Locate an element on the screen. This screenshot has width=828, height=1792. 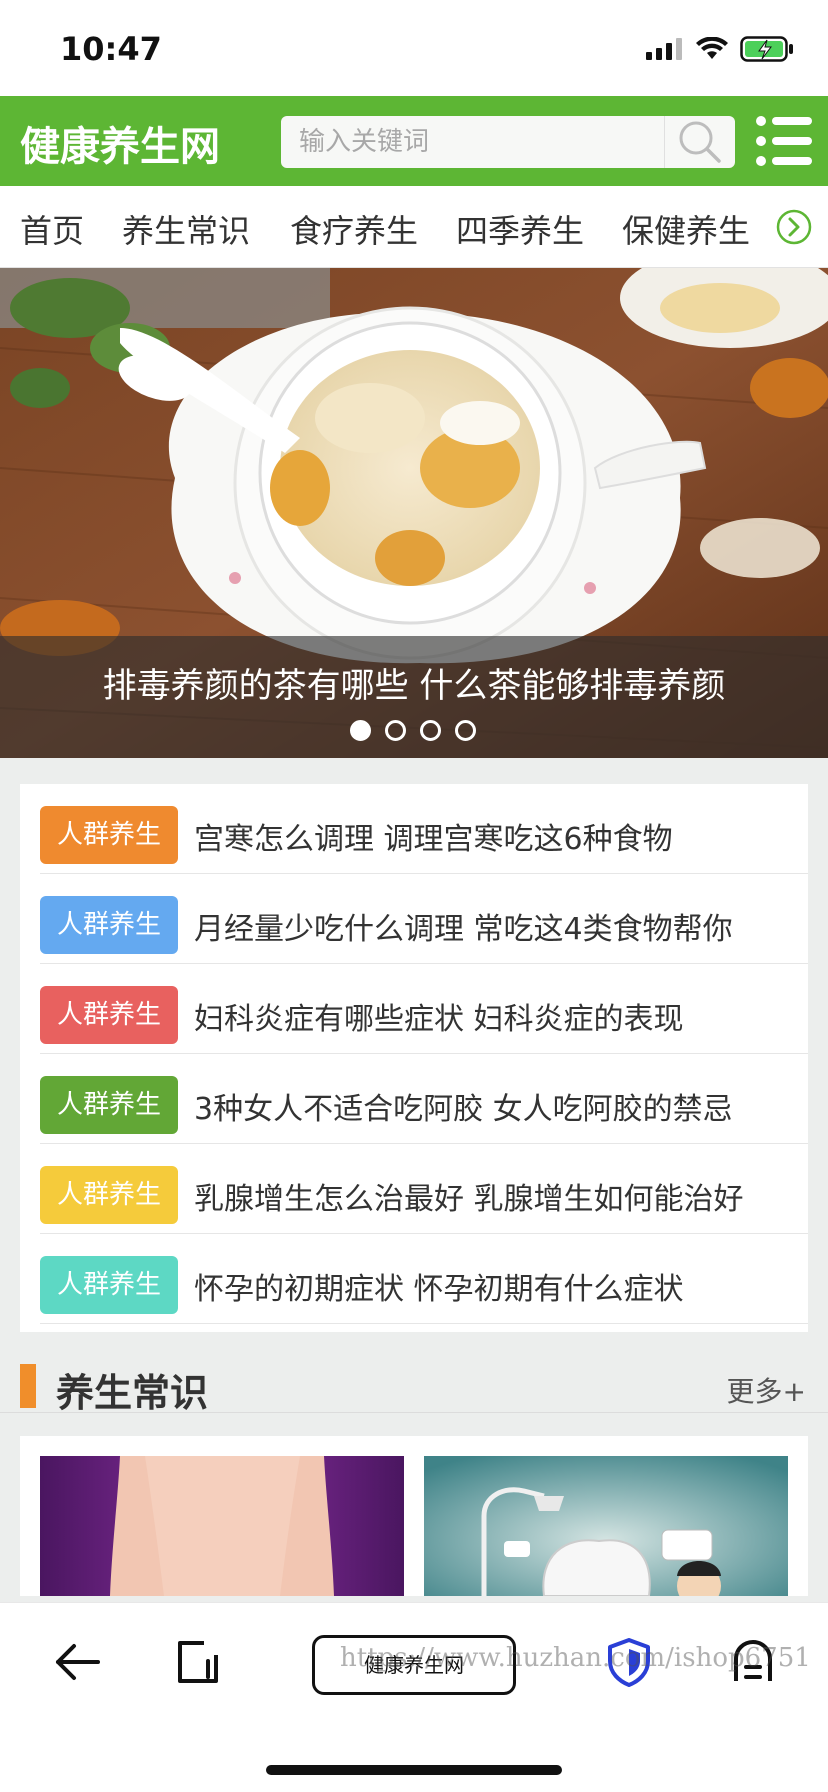
watermark-text: https://www.huzhan.com/ishop6751 is located at coordinates (575, 1658).